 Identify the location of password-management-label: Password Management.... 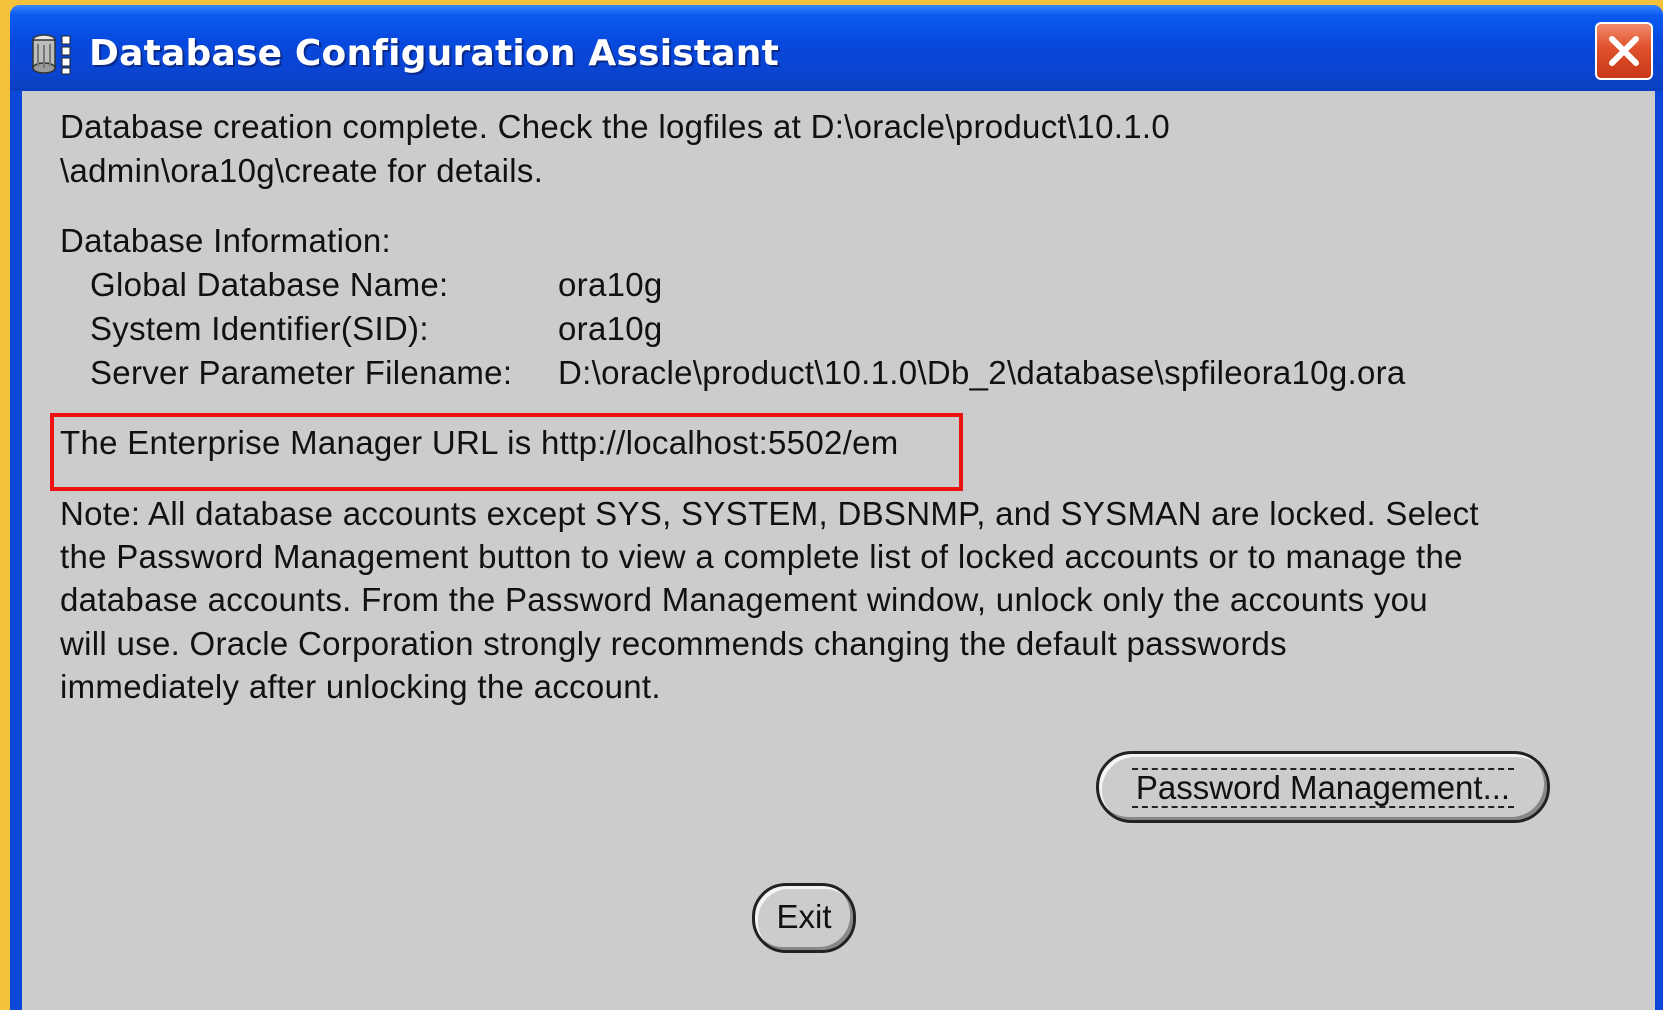
(1323, 788).